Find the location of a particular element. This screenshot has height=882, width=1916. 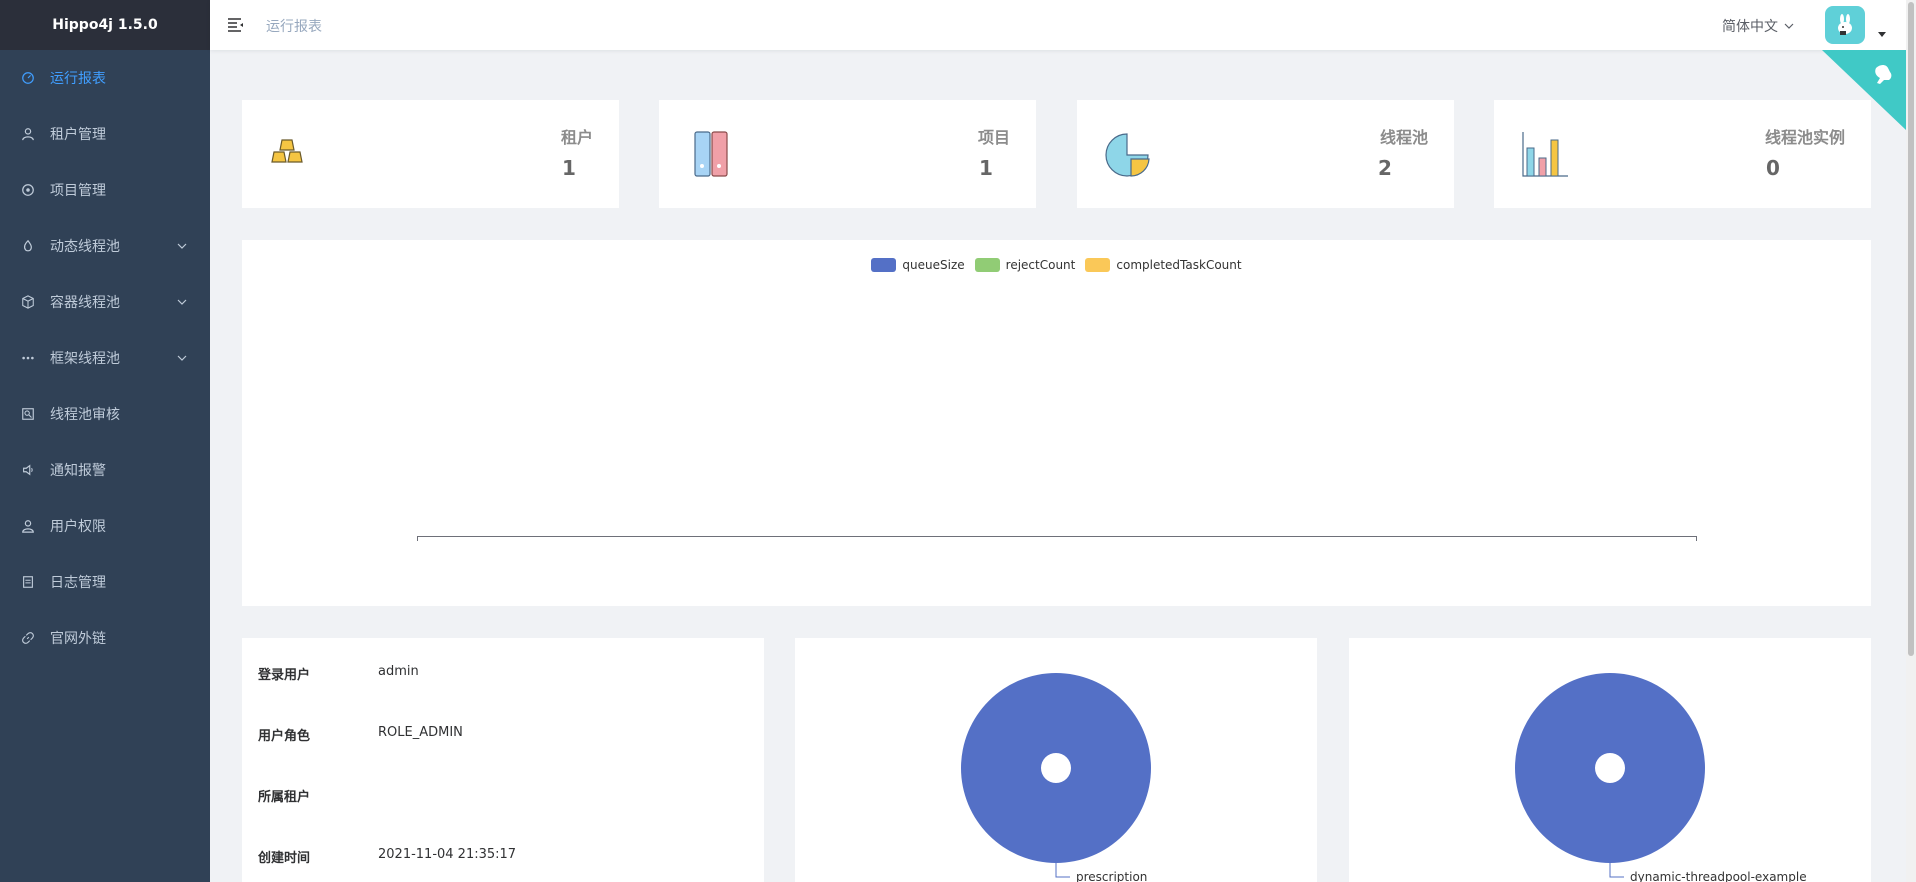

sidebar-item-label: 通知报警 is located at coordinates (78, 471).